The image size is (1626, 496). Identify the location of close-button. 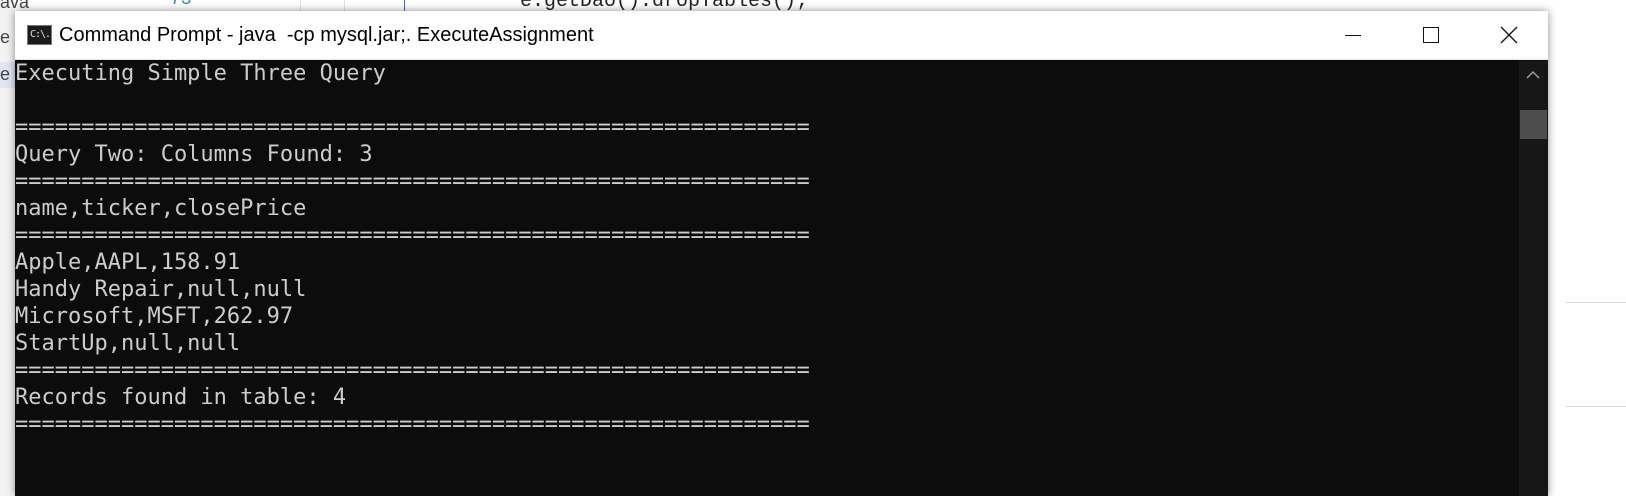
(1508, 35).